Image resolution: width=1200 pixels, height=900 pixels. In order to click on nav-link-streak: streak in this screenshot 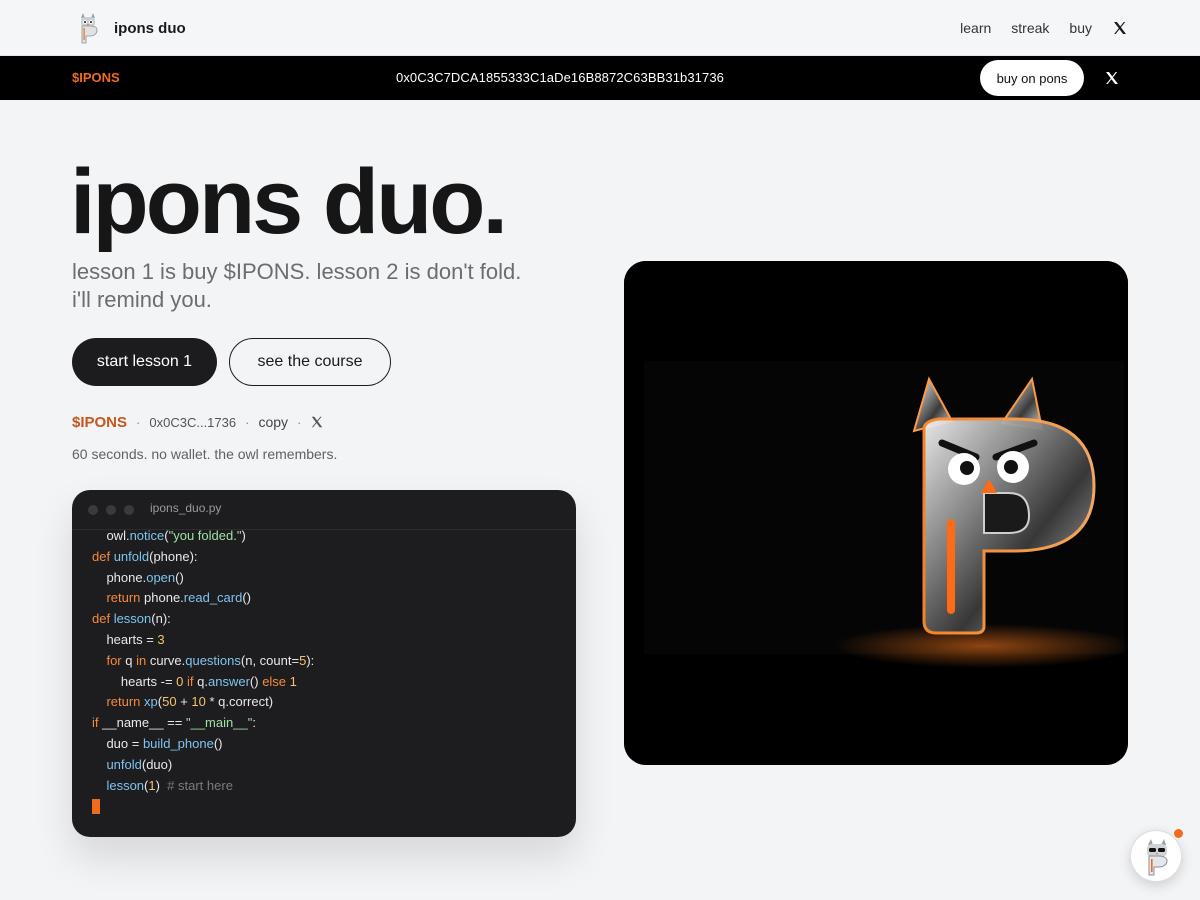, I will do `click(1030, 28)`.